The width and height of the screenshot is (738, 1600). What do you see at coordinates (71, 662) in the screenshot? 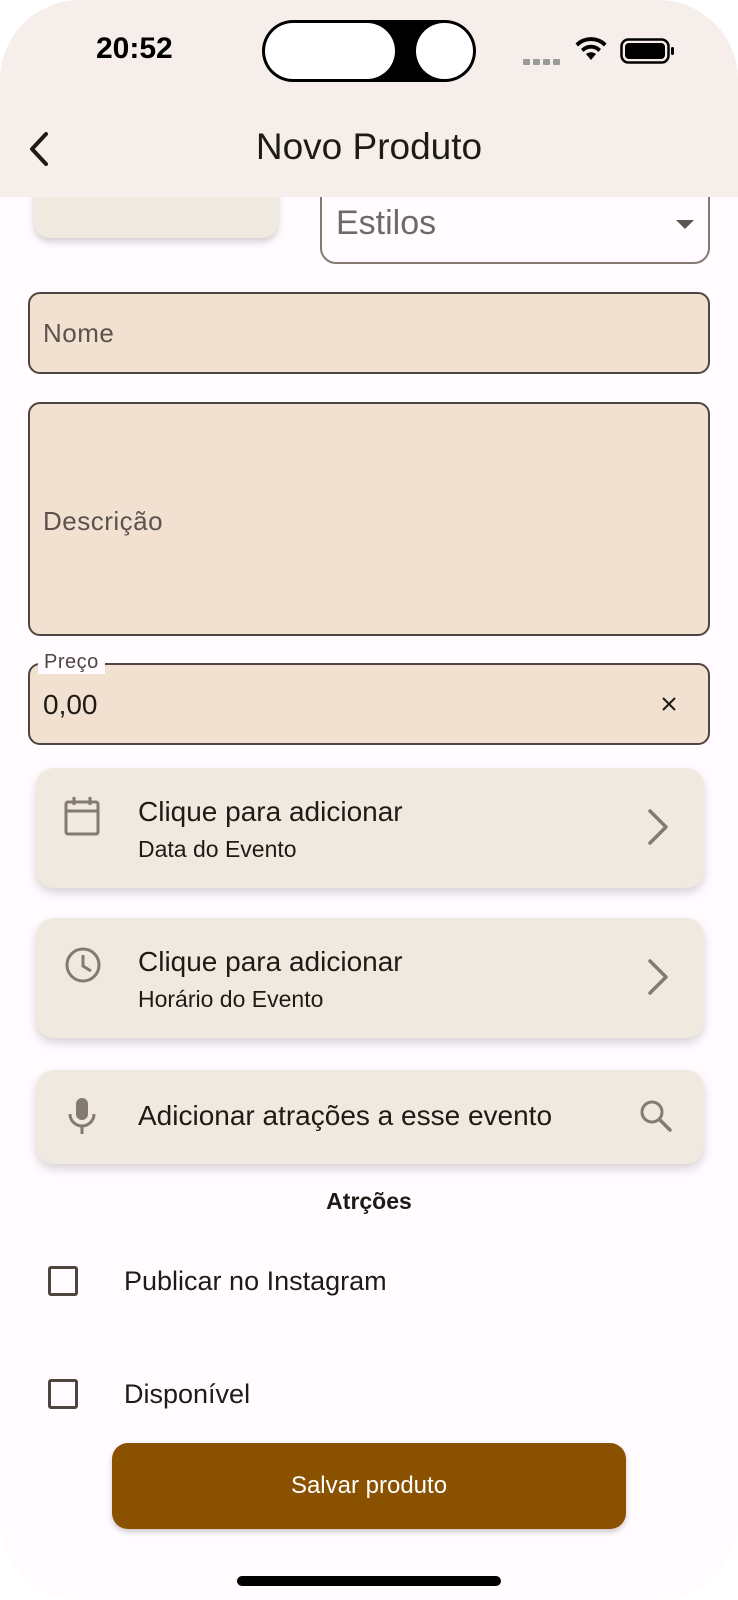
I see `preco-label: Preço` at bounding box center [71, 662].